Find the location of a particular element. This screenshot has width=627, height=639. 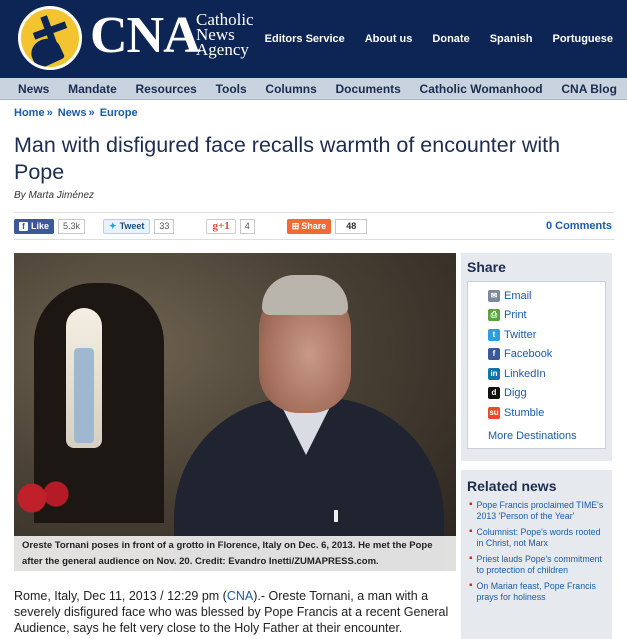

breadcrumb-home: Home is located at coordinates (29, 113).